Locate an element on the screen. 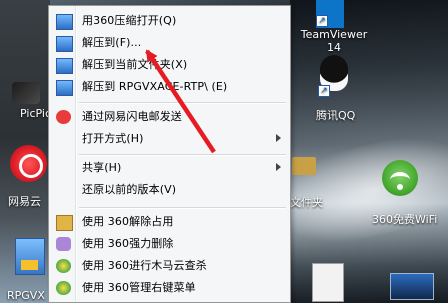 The image size is (448, 303). archive-band-icon is located at coordinates (29, 265).